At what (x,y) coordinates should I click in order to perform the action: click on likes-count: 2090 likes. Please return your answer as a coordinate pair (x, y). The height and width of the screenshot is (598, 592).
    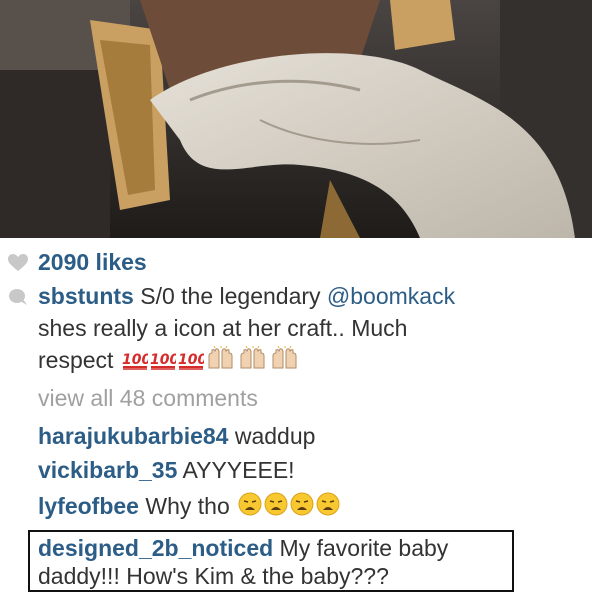
    Looking at the image, I should click on (312, 262).